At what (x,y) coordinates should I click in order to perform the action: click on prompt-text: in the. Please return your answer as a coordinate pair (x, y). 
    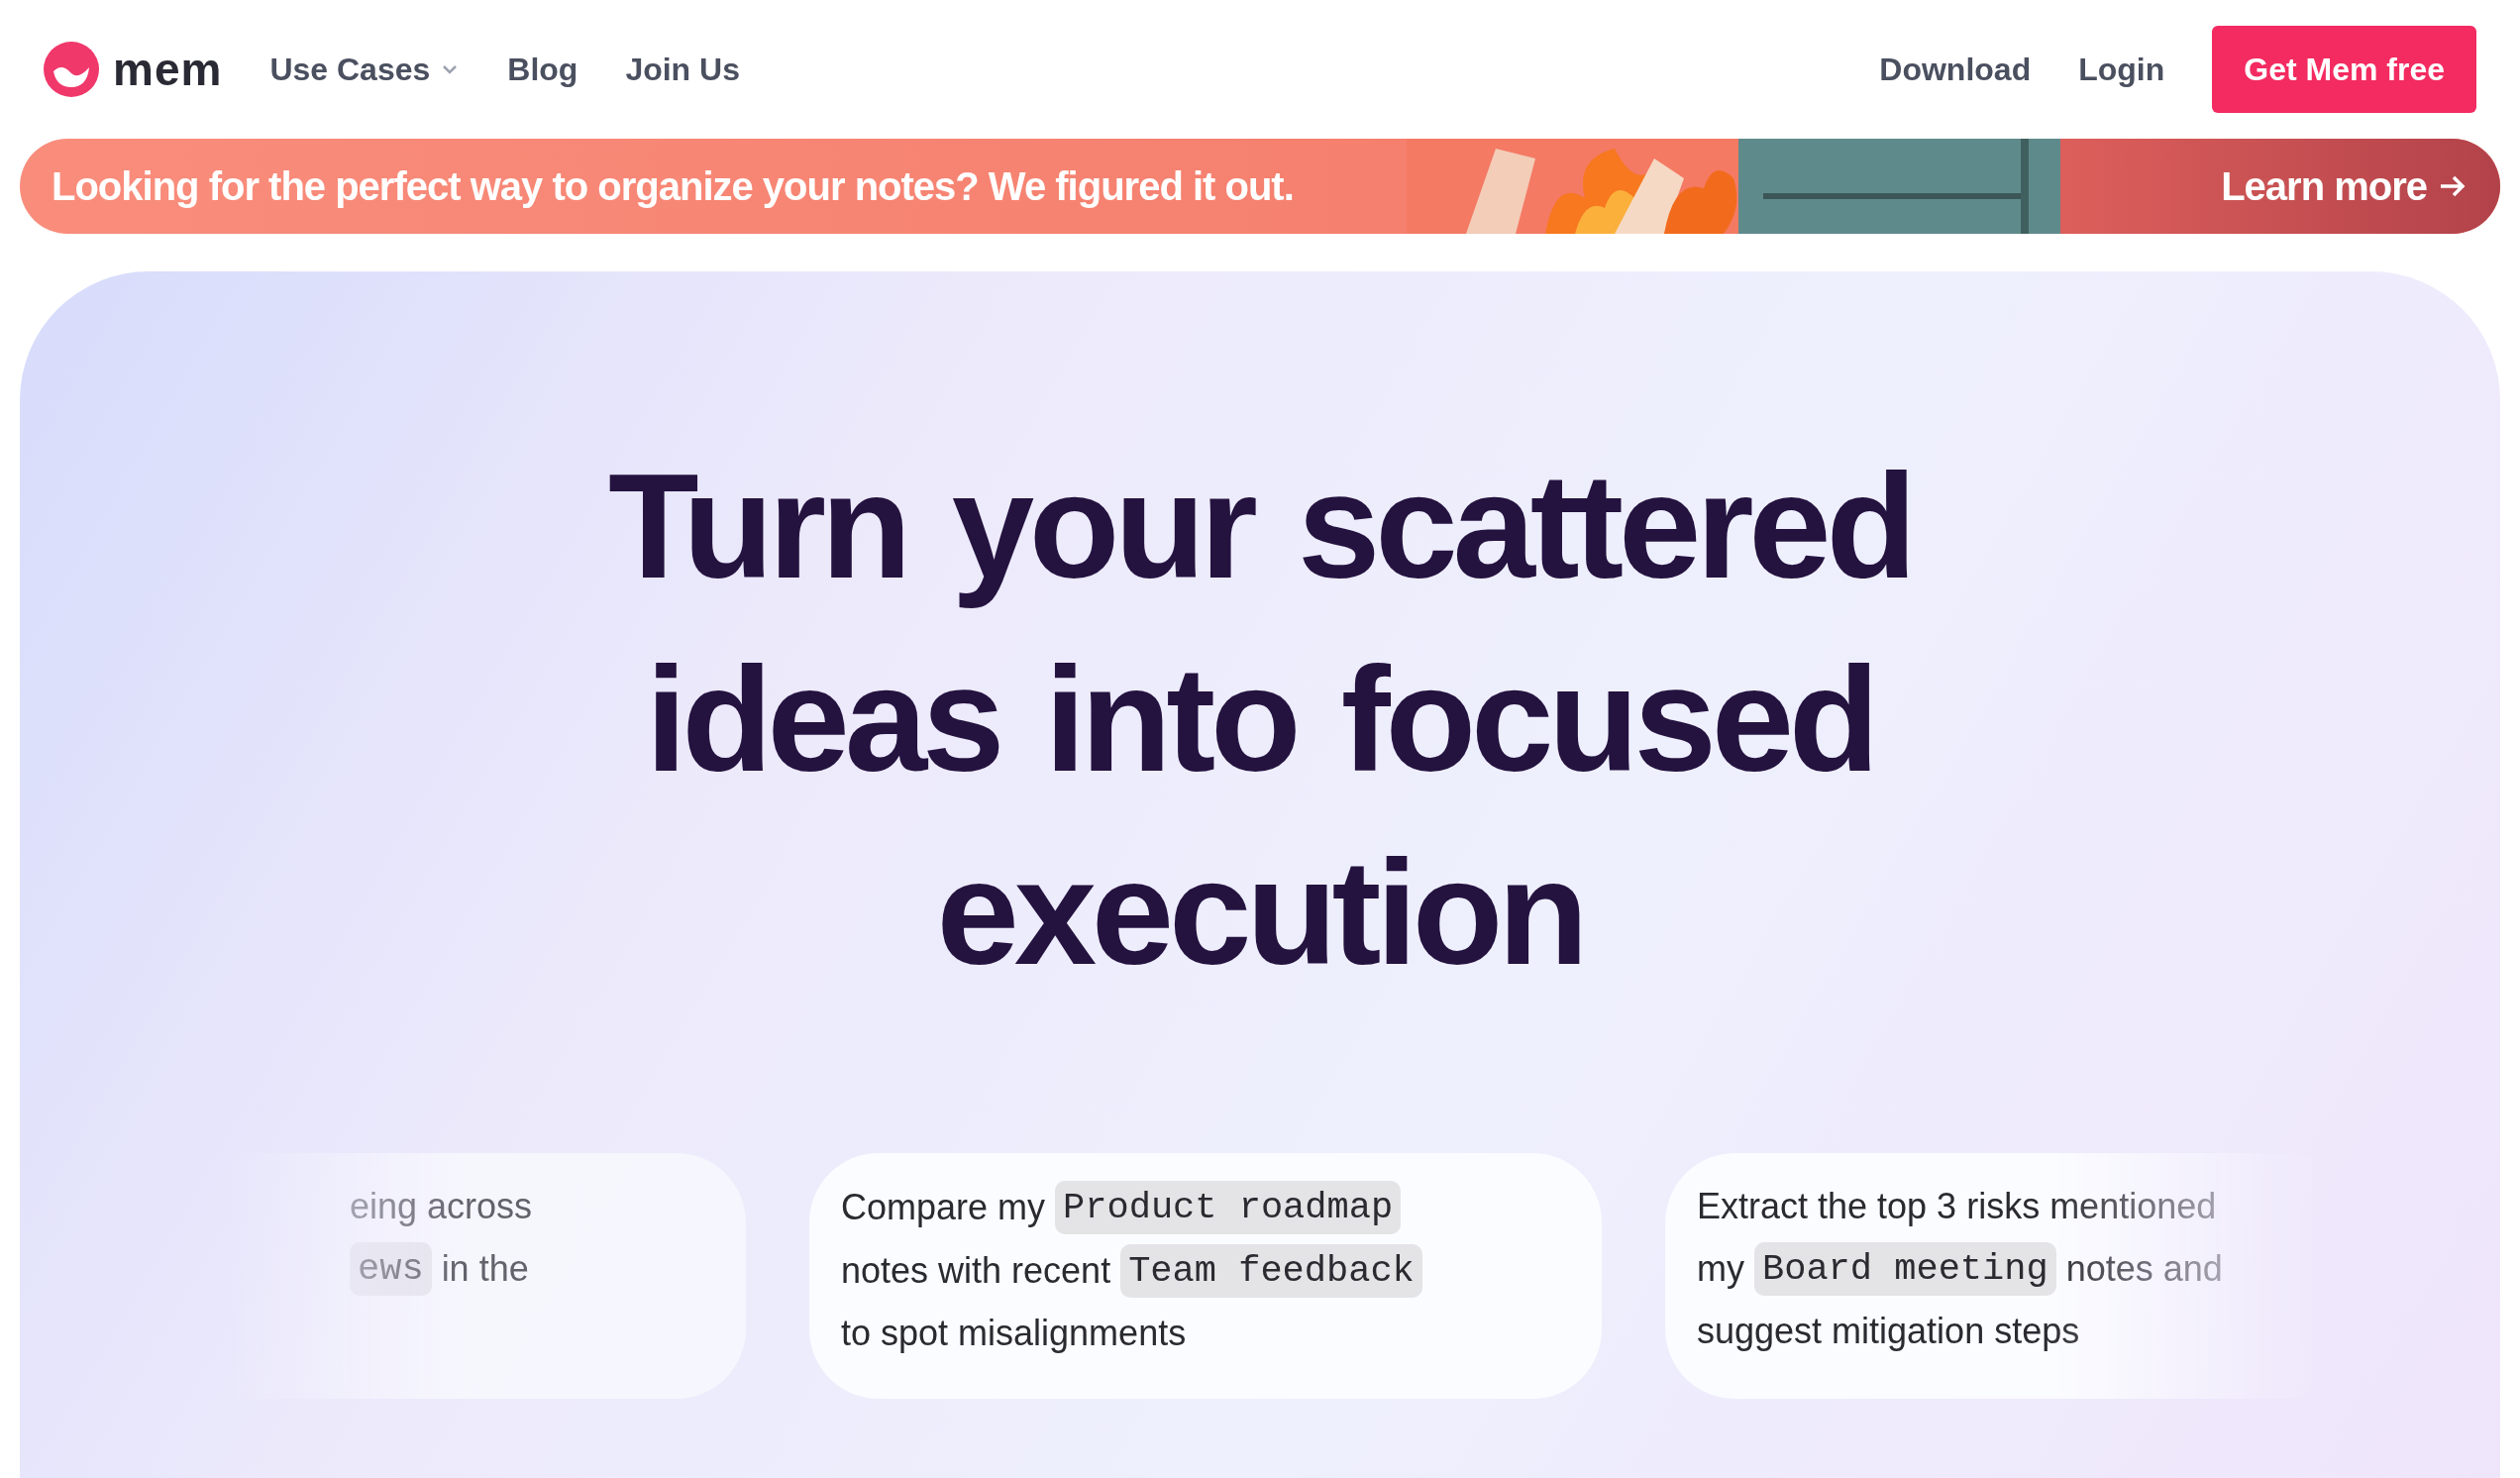
    Looking at the image, I should click on (485, 1269).